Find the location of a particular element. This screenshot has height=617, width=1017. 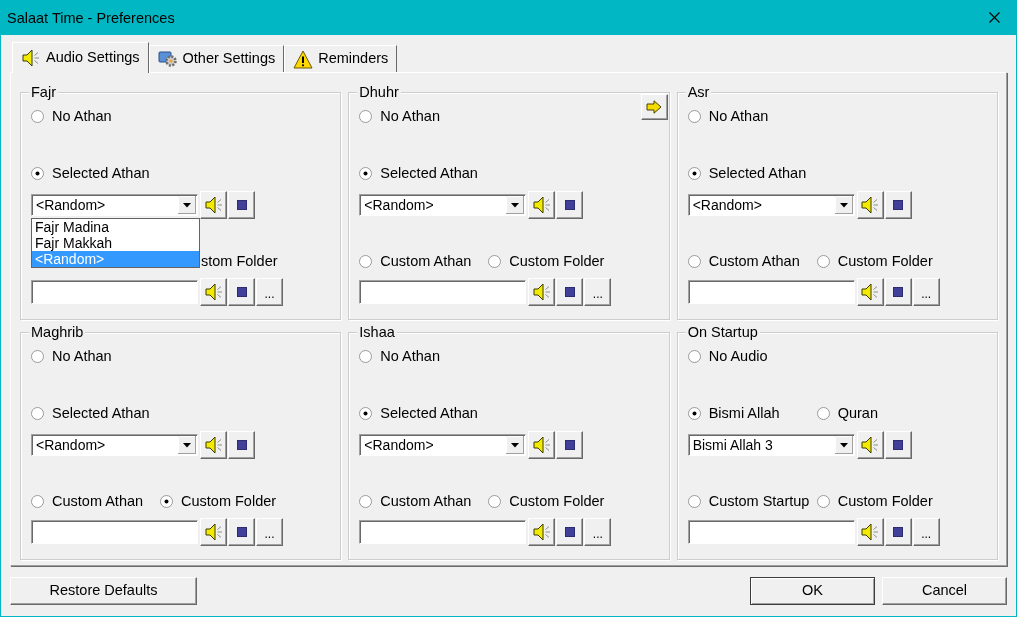

tab: Audio Settings is located at coordinates (80, 57).